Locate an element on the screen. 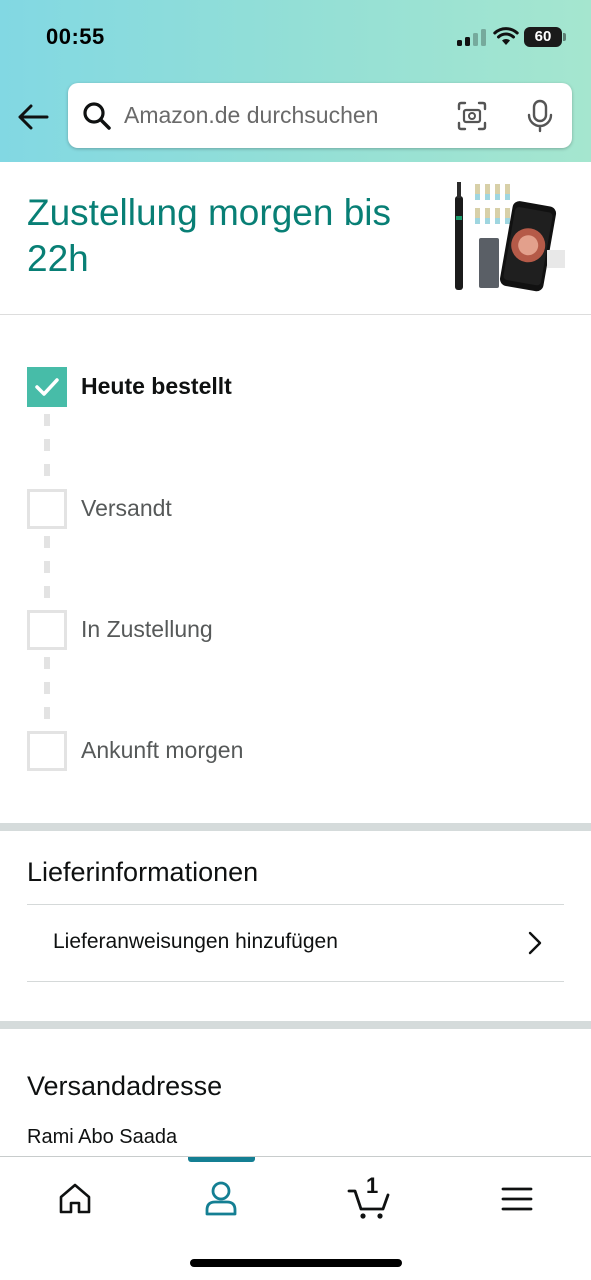 The width and height of the screenshot is (591, 1280). cart-count-badge: 1 is located at coordinates (372, 1185).